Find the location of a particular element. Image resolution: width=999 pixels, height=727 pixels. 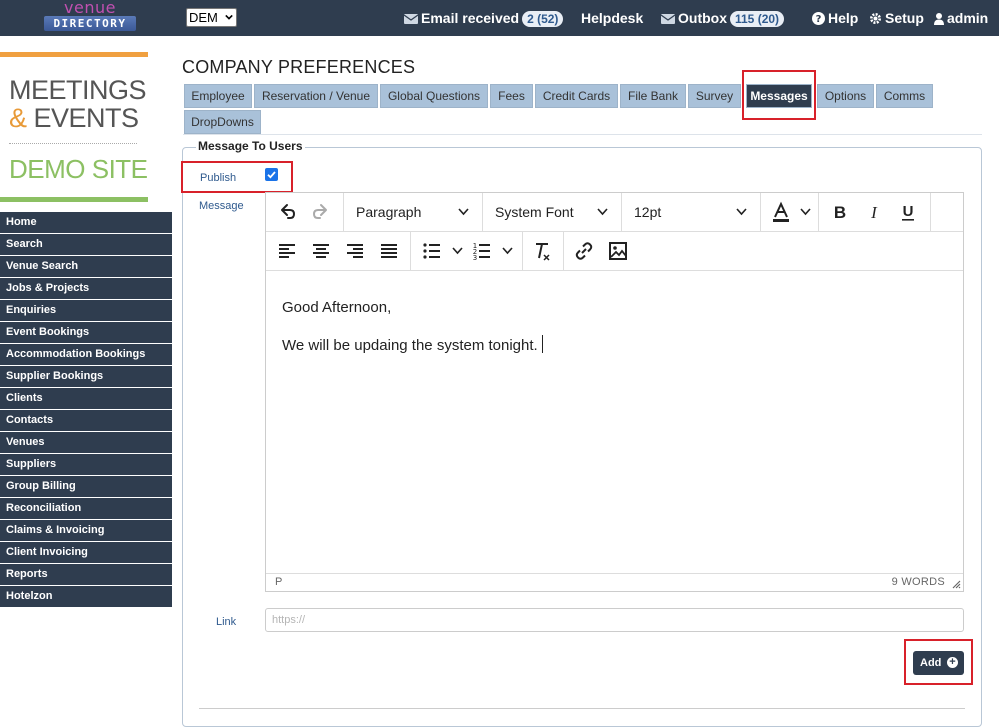

help-label: Help is located at coordinates (843, 18).